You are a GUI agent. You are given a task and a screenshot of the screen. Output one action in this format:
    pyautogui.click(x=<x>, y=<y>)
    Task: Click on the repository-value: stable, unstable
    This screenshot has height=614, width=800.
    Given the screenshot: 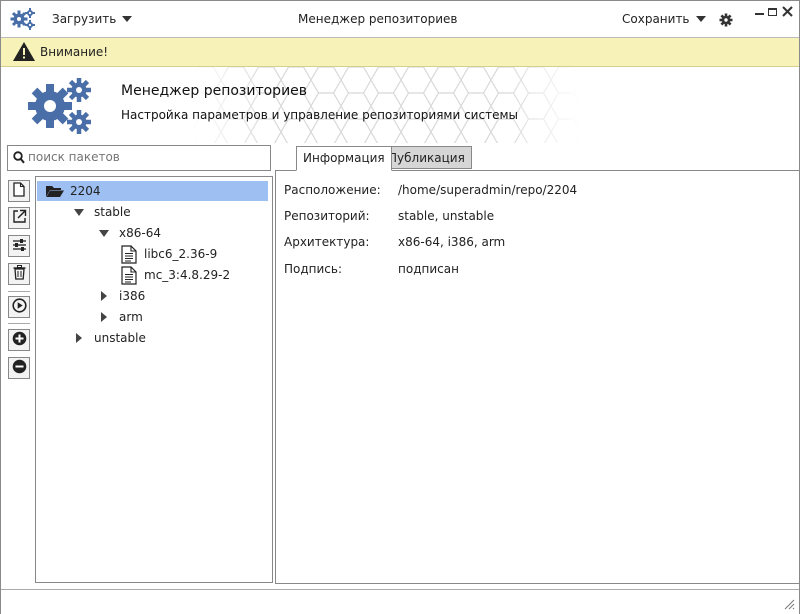 What is the action you would take?
    pyautogui.click(x=446, y=216)
    